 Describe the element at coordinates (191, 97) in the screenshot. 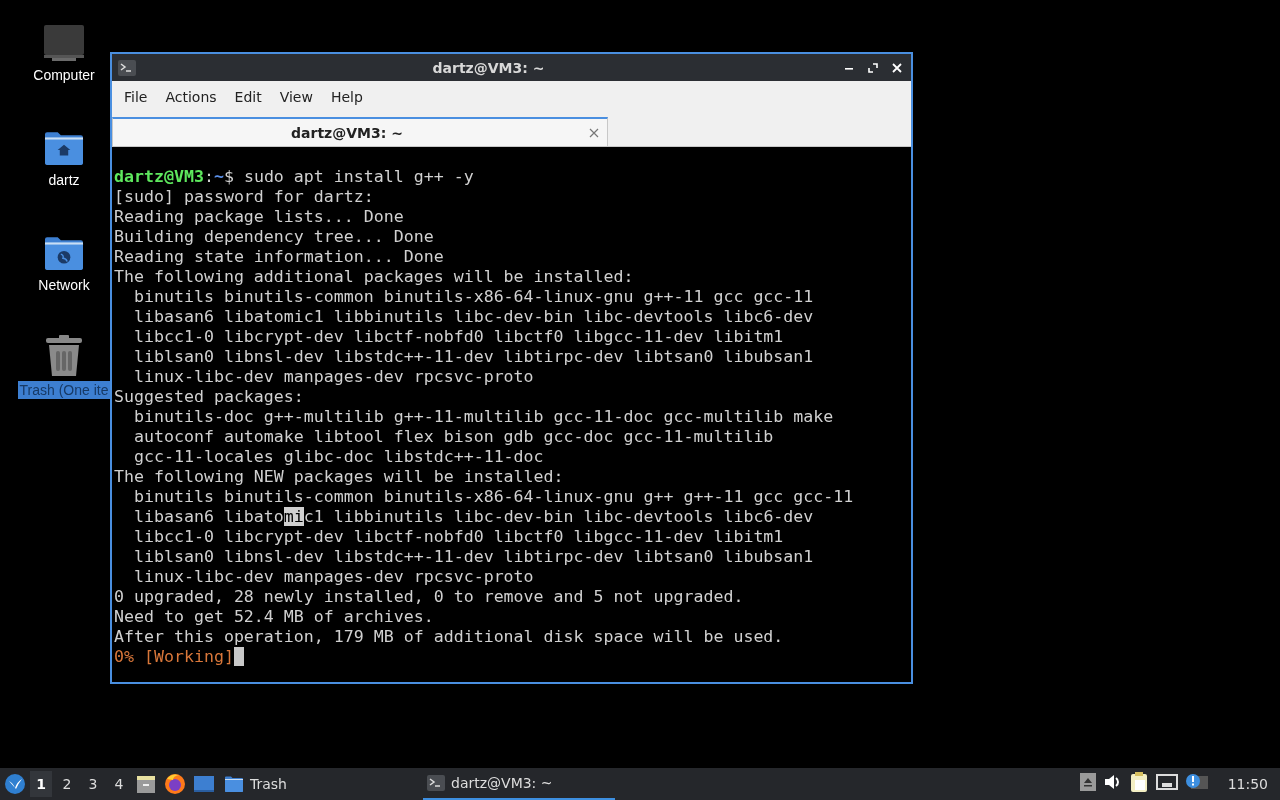

I see `menu-item: Actions` at that location.